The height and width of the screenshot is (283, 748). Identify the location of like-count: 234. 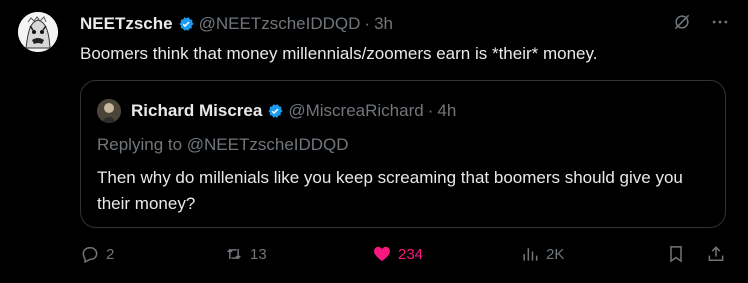
(411, 254).